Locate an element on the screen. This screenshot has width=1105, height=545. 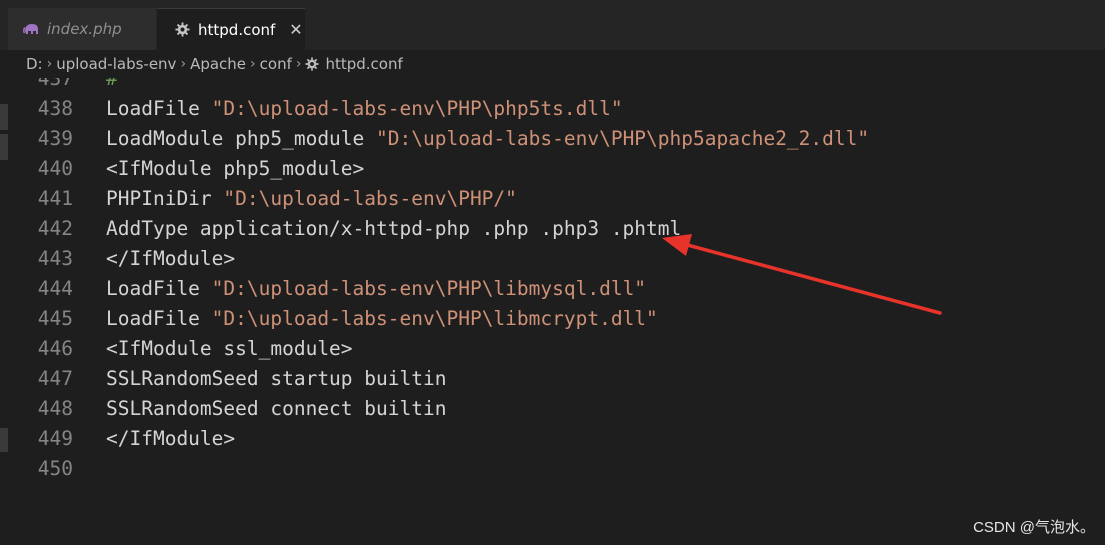
watermark: CSDN @气泡水。 is located at coordinates (1034, 527).